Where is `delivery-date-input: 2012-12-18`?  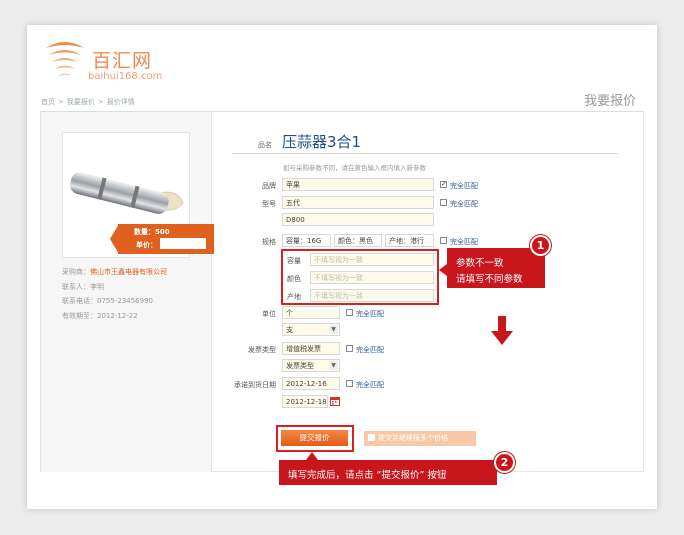
delivery-date-input: 2012-12-18 is located at coordinates (305, 401).